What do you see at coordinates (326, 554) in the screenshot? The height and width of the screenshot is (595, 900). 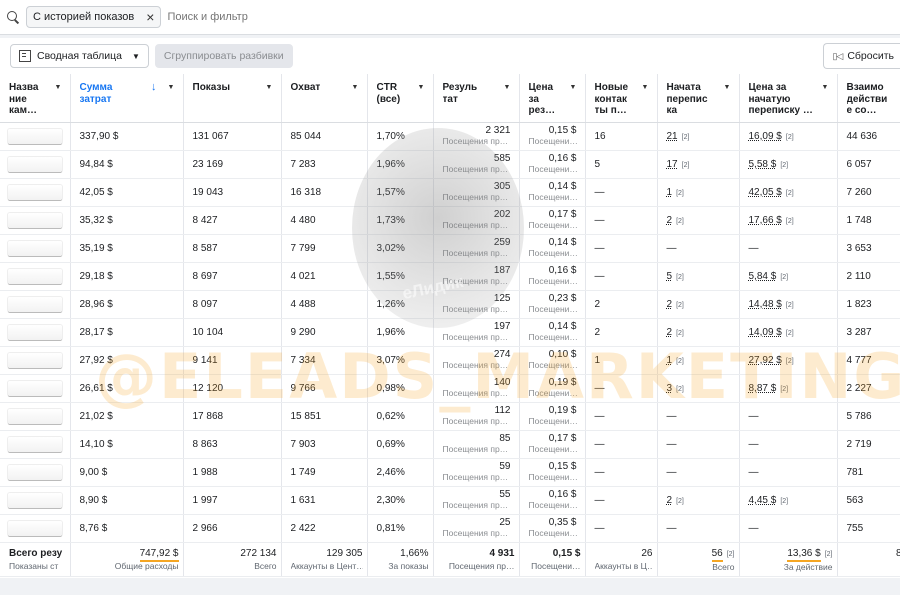 I see `total-reach-cell-value: 129 305` at bounding box center [326, 554].